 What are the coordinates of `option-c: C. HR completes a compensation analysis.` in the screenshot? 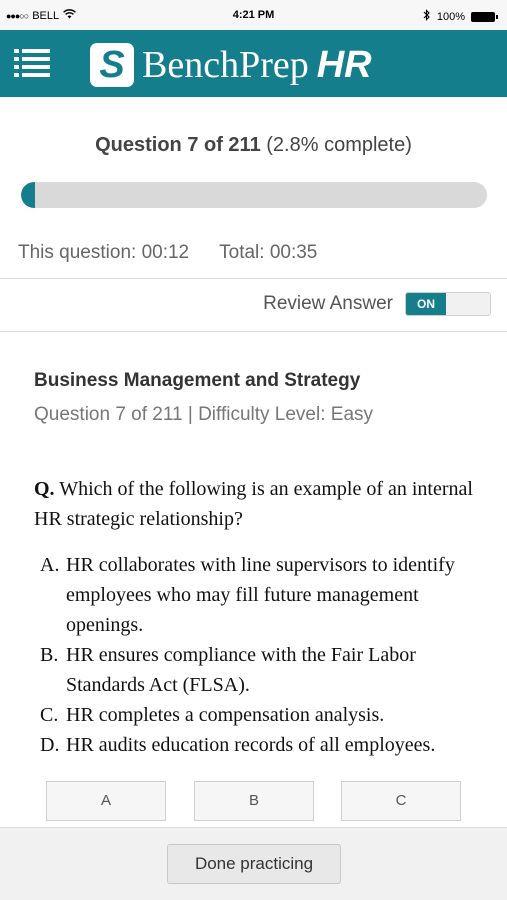 It's located at (212, 715).